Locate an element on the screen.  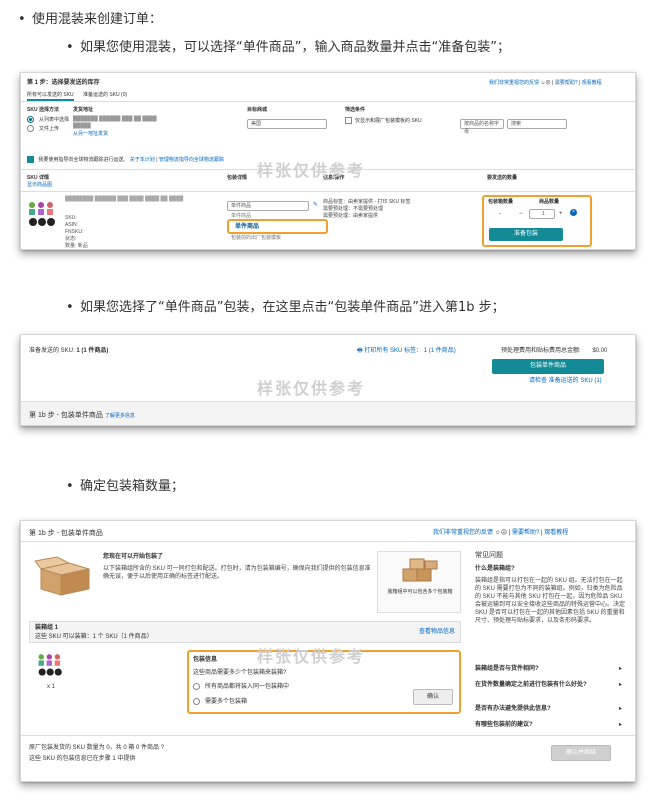
dropdown-option-2: 包装前的出厂包装模板 is located at coordinates (256, 238).